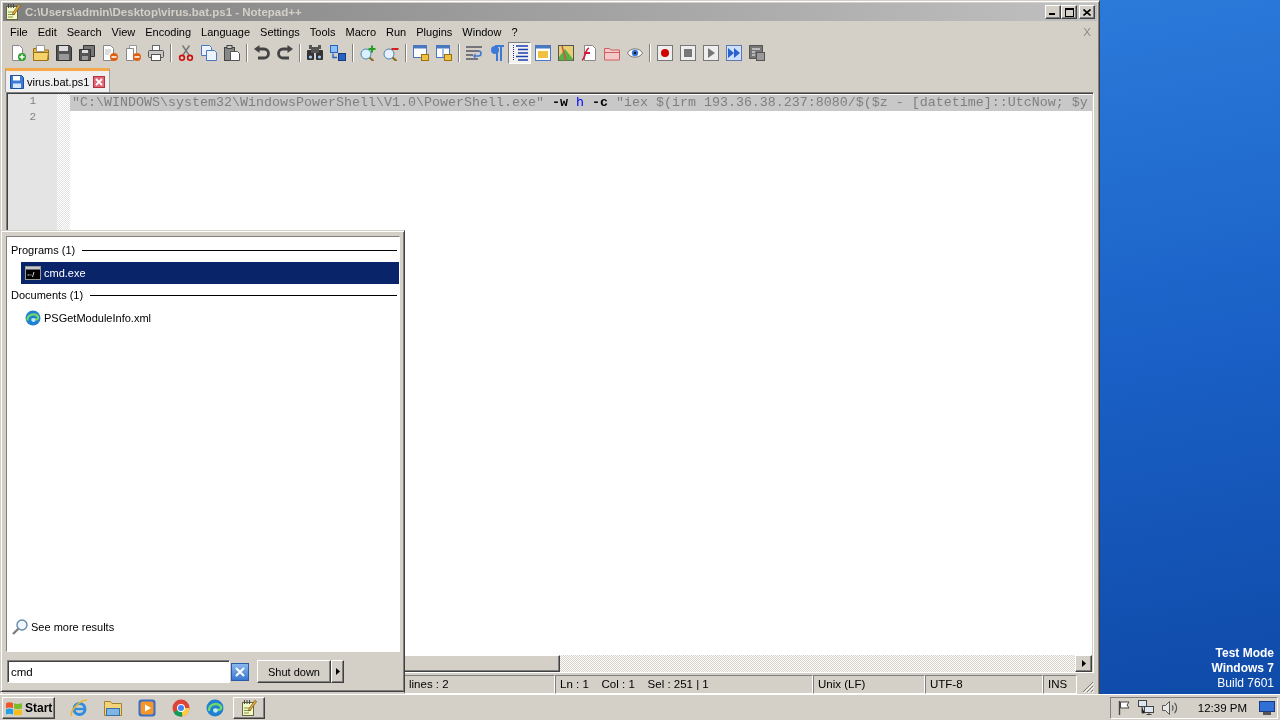 The height and width of the screenshot is (720, 1280). I want to click on fast-forward-icon, so click(733, 53).